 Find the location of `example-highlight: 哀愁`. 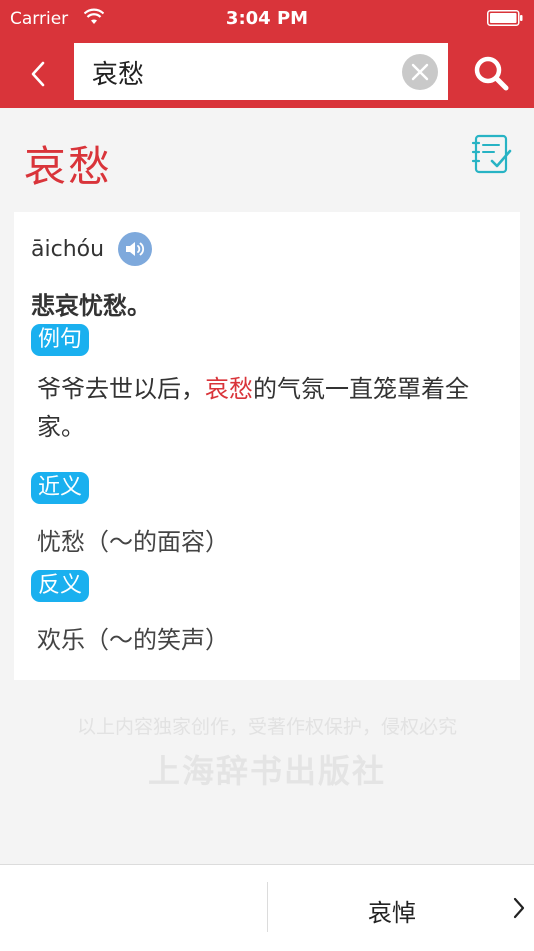

example-highlight: 哀愁 is located at coordinates (229, 389).